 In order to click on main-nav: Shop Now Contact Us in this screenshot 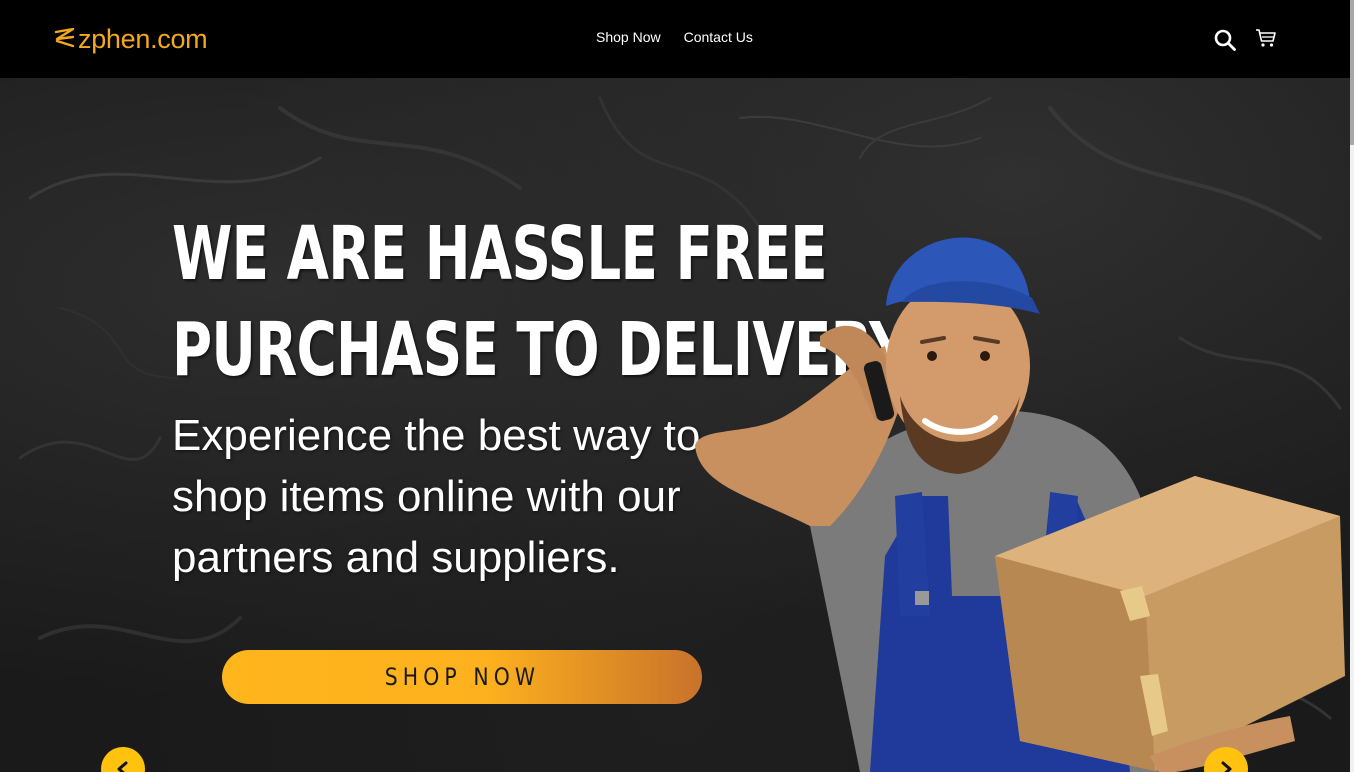, I will do `click(674, 37)`.